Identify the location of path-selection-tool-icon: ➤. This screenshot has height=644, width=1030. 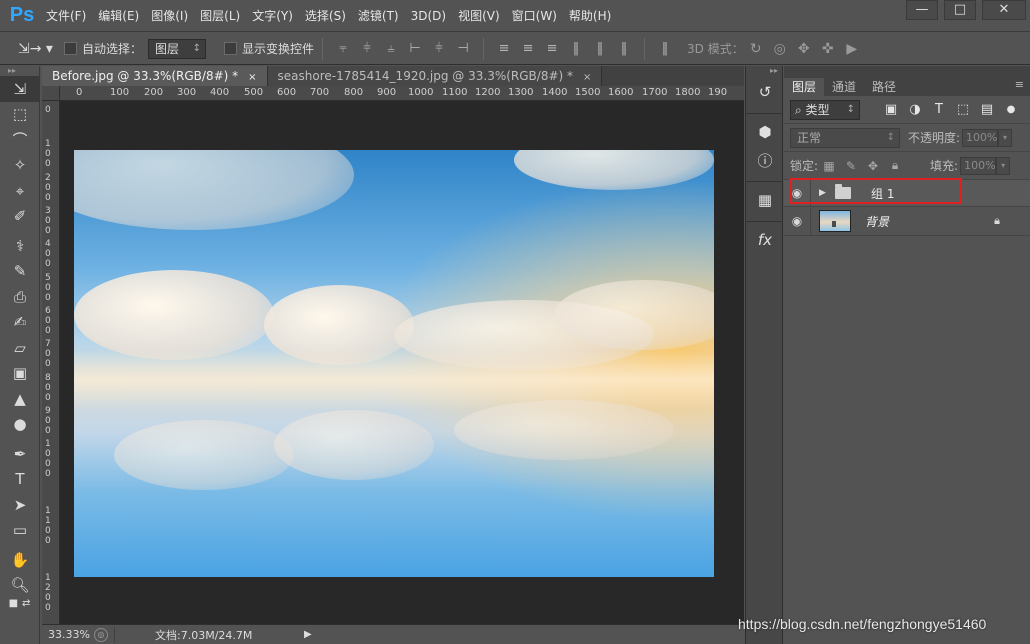
(20, 505).